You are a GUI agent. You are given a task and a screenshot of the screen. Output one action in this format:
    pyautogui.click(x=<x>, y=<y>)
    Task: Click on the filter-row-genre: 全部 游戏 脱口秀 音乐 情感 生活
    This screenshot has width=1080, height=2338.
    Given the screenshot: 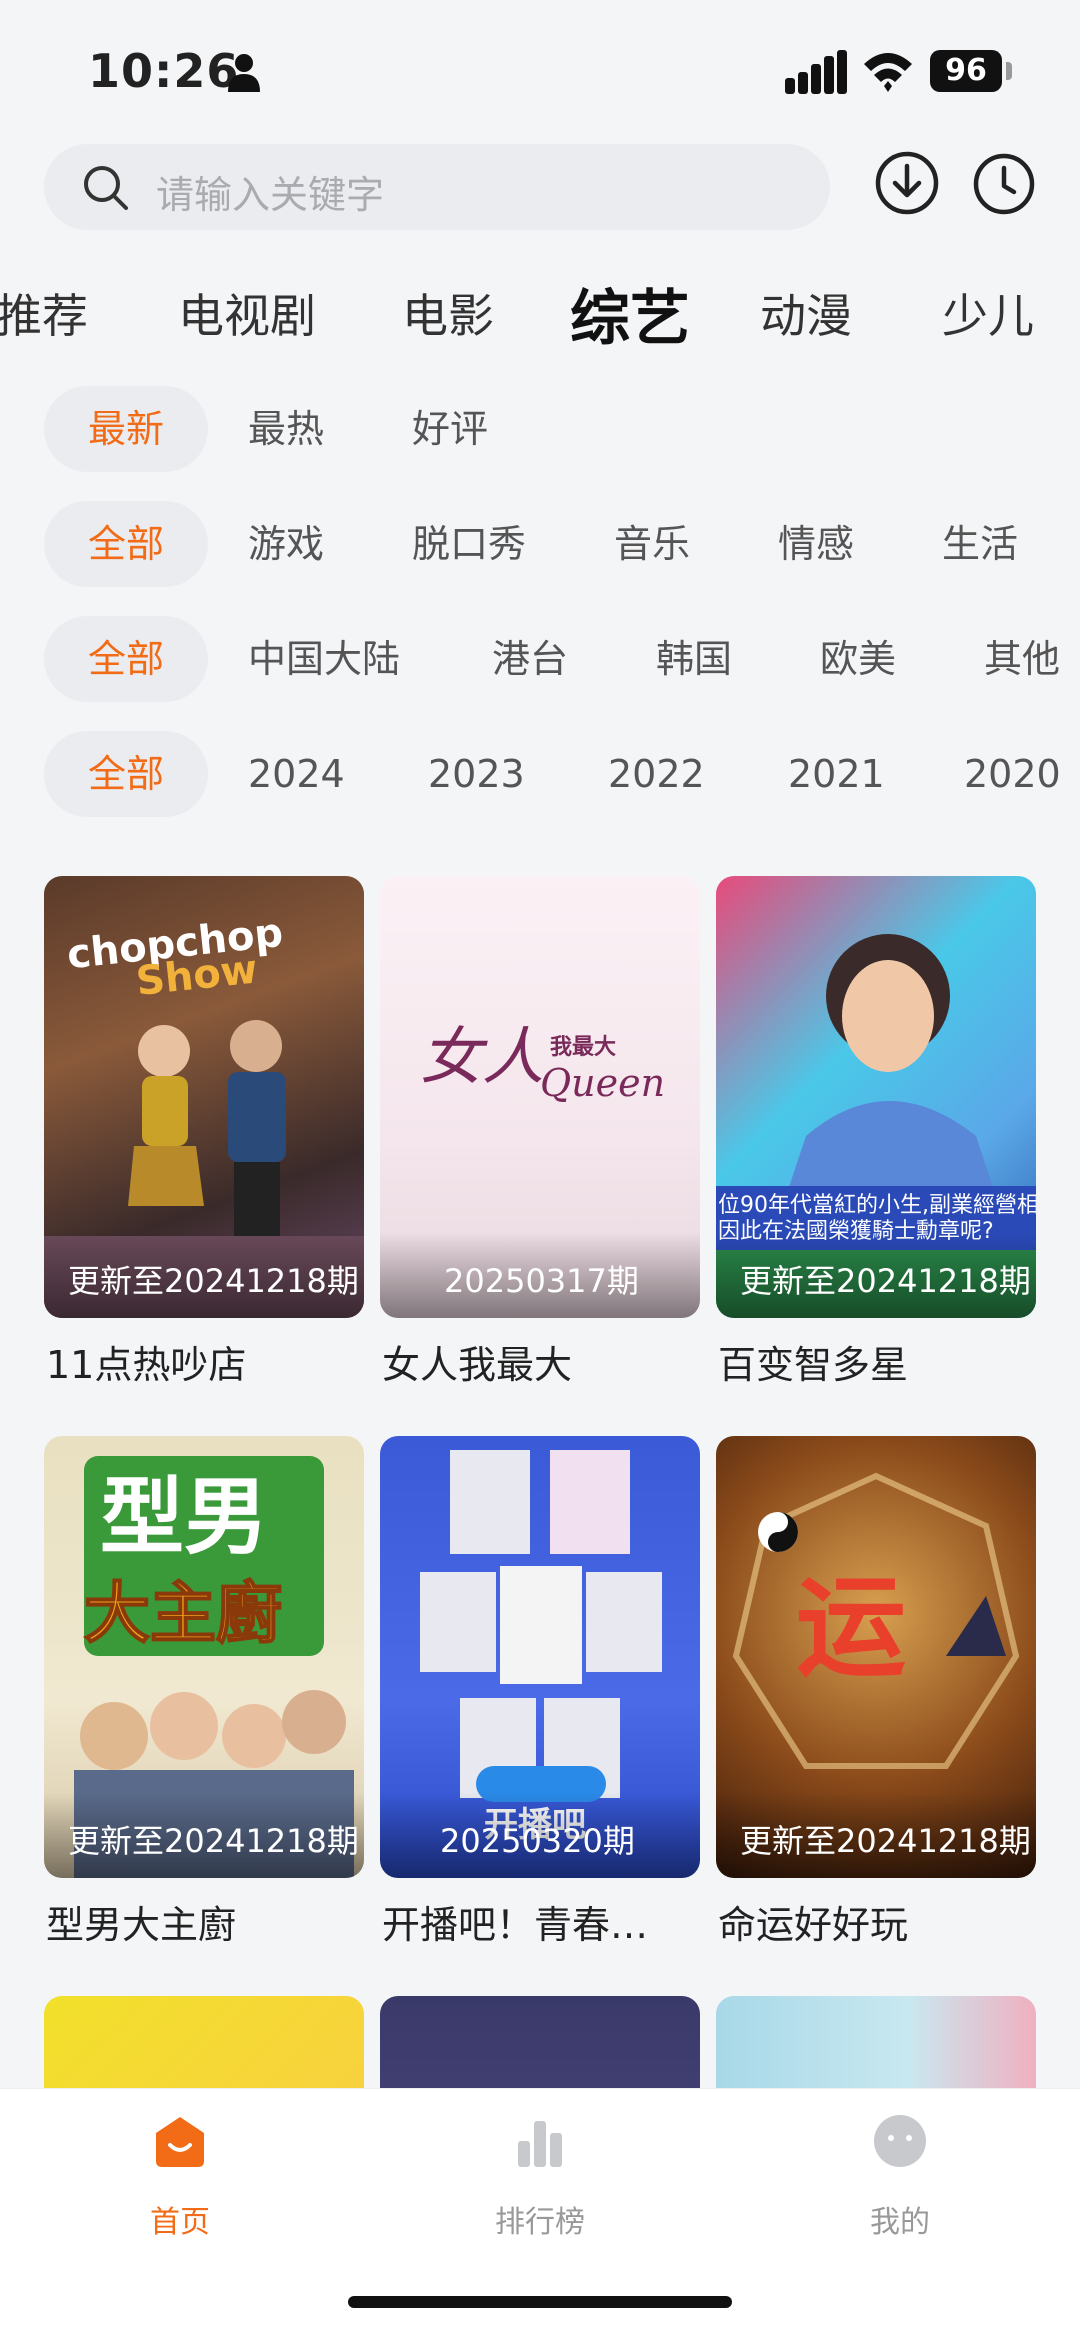 What is the action you would take?
    pyautogui.click(x=540, y=544)
    